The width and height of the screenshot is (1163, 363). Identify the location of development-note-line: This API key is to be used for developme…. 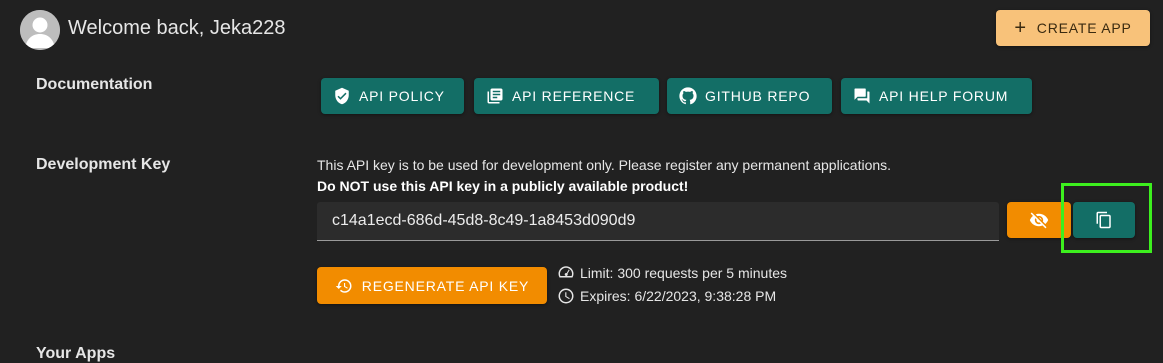
(604, 165).